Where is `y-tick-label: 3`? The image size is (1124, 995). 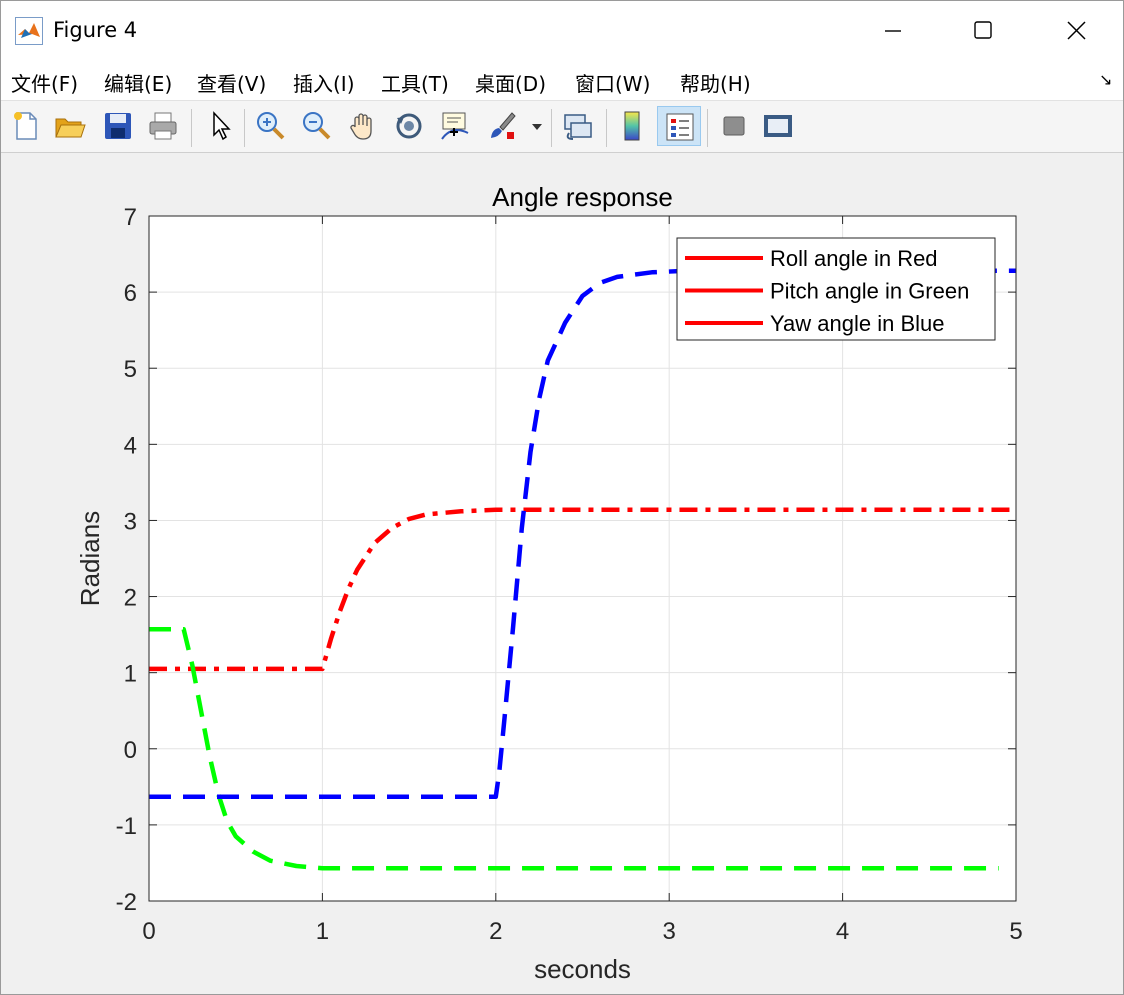
y-tick-label: 3 is located at coordinates (130, 521).